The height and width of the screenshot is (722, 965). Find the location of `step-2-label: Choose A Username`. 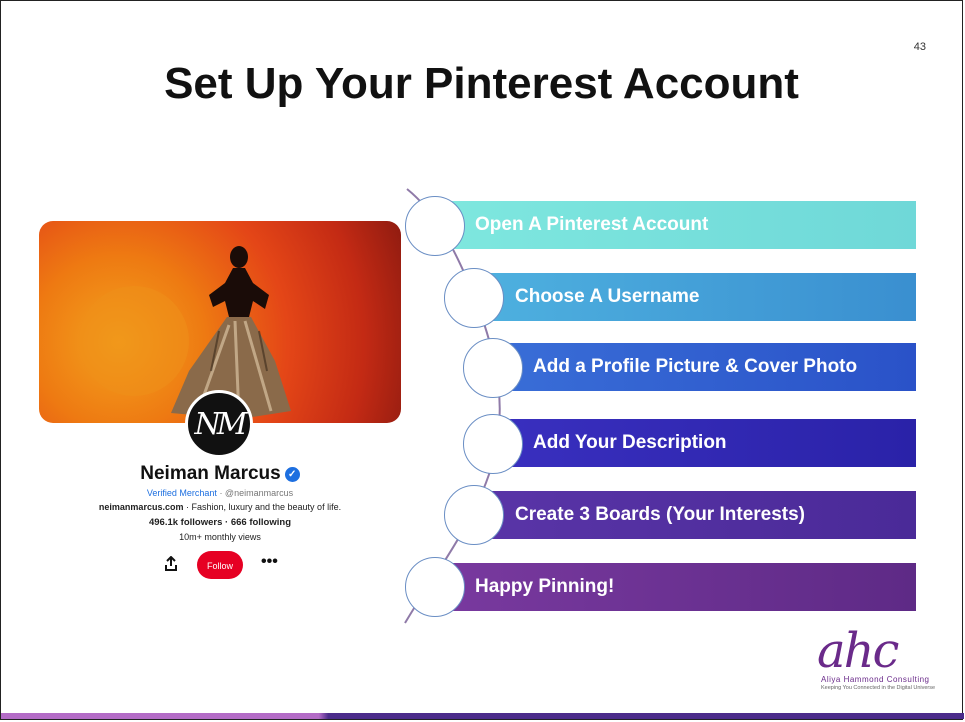

step-2-label: Choose A Username is located at coordinates (607, 296).